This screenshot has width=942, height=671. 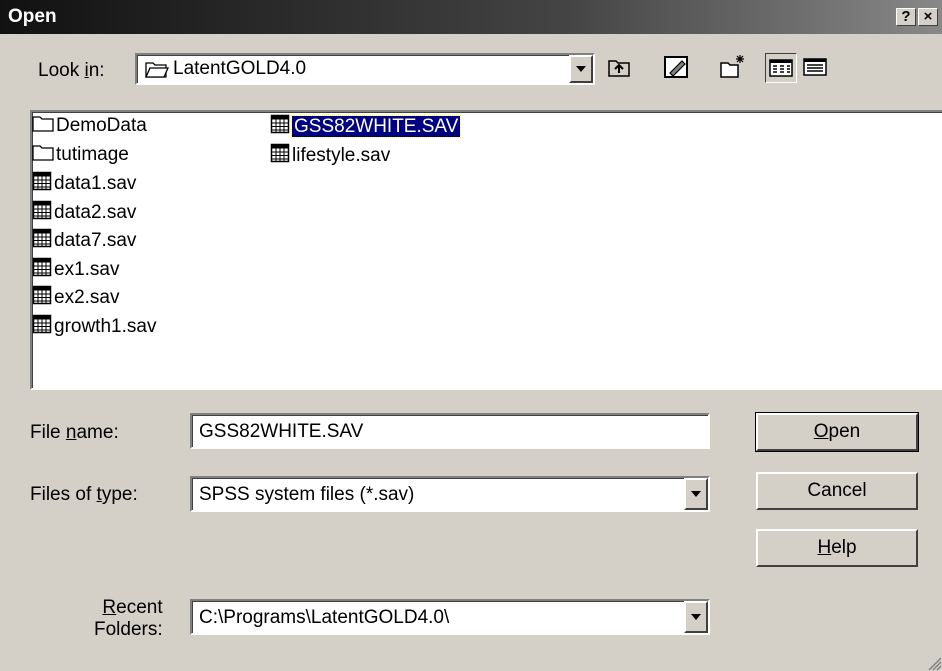 What do you see at coordinates (240, 68) in the screenshot?
I see `look-in-value: LatentGOLD4.0` at bounding box center [240, 68].